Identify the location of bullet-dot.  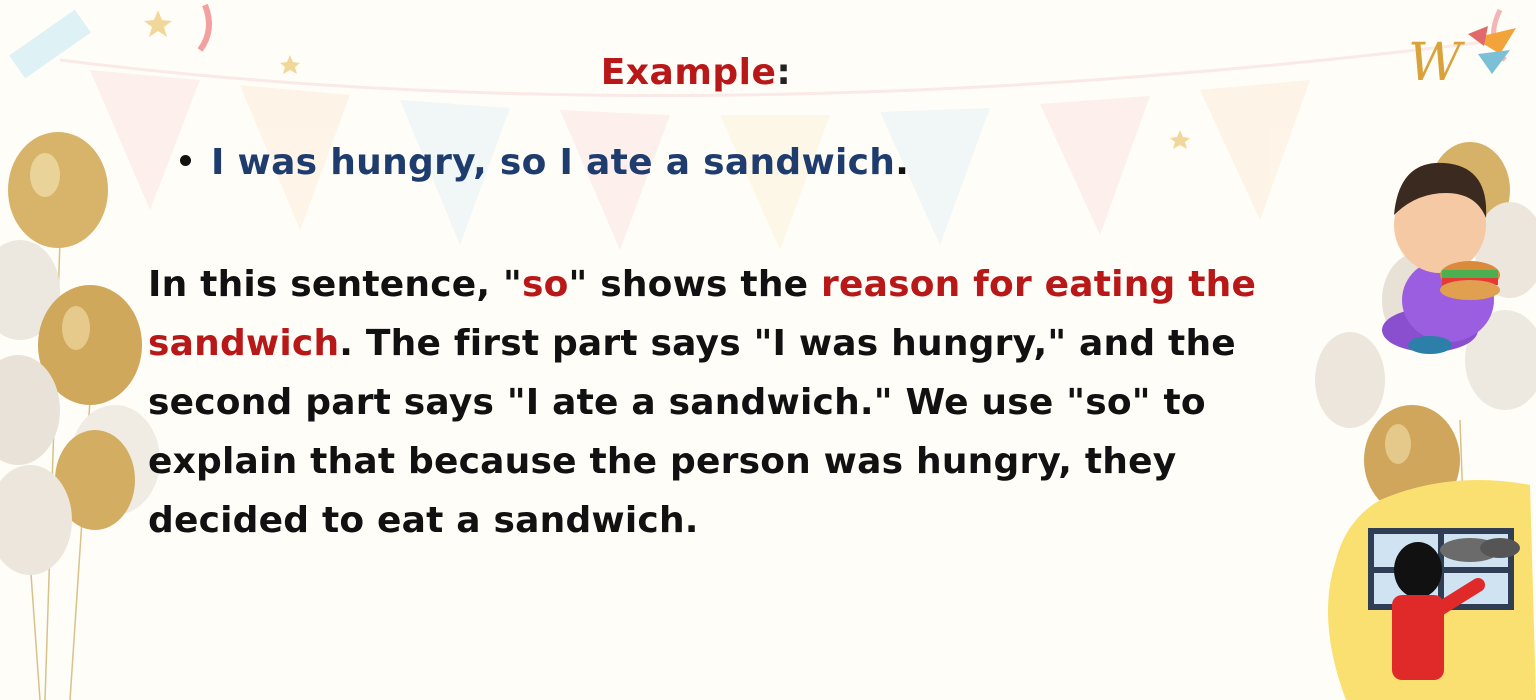
(185, 160).